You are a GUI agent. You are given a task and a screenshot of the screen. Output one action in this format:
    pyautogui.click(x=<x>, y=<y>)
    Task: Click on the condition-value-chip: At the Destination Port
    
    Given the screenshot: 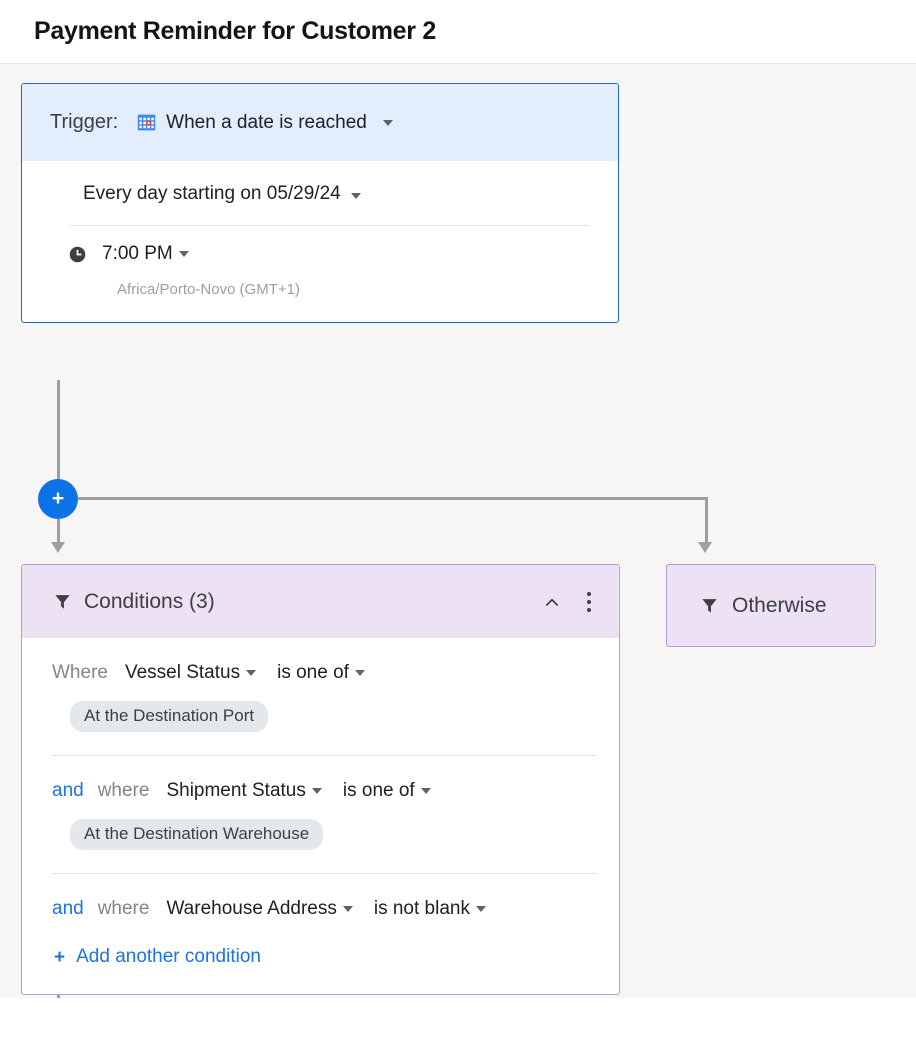 What is the action you would take?
    pyautogui.click(x=169, y=716)
    